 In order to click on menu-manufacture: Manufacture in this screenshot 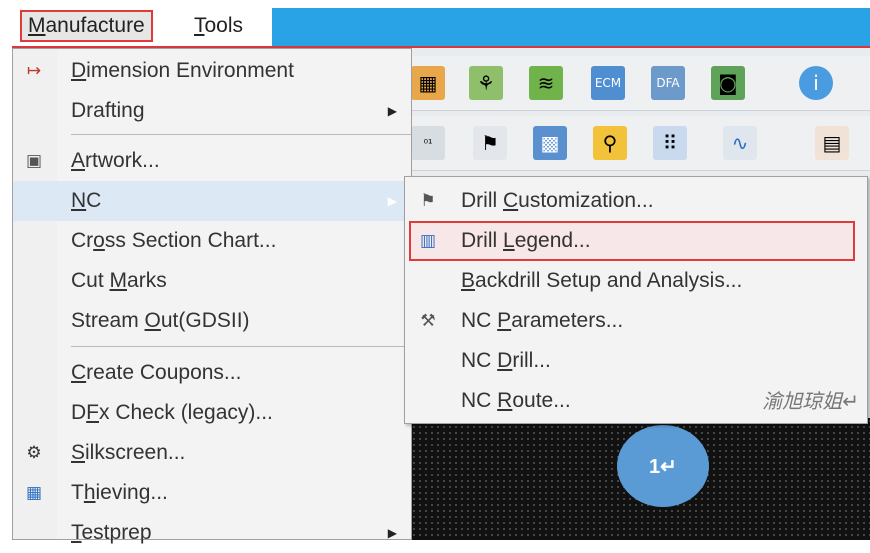, I will do `click(86, 26)`.